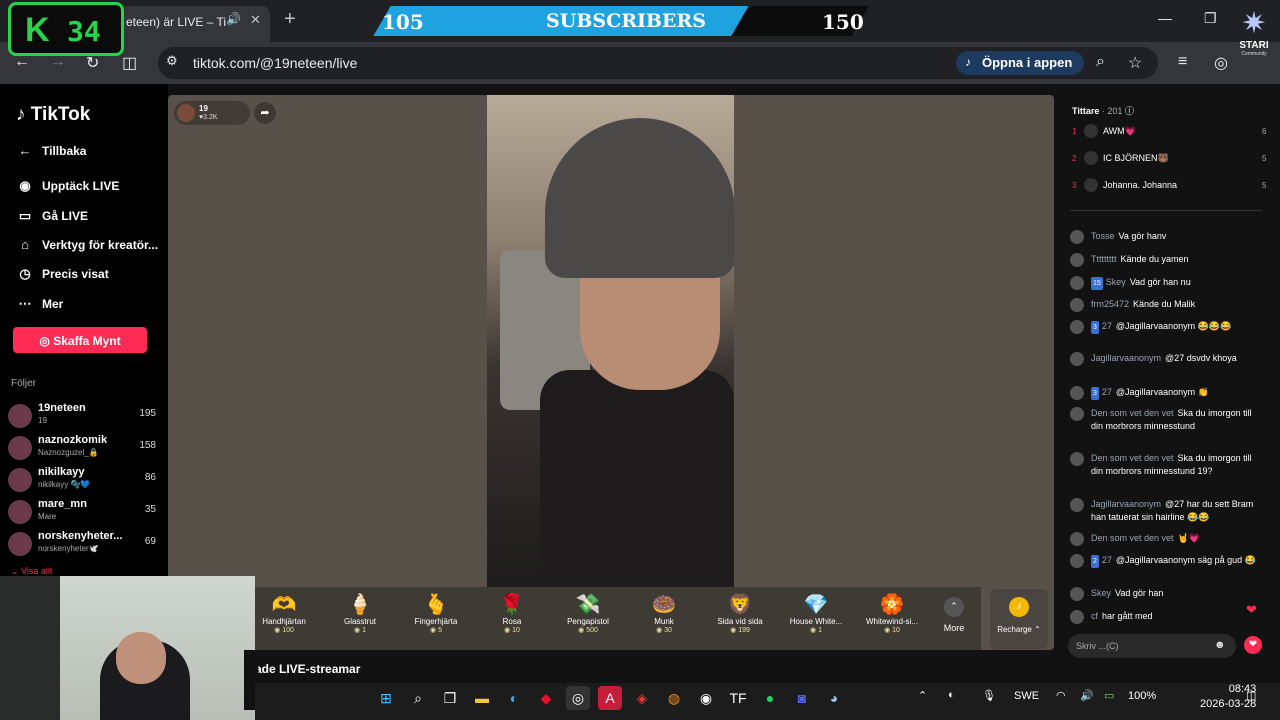 The height and width of the screenshot is (720, 1280). I want to click on close-tab-icon: ✕, so click(255, 20).